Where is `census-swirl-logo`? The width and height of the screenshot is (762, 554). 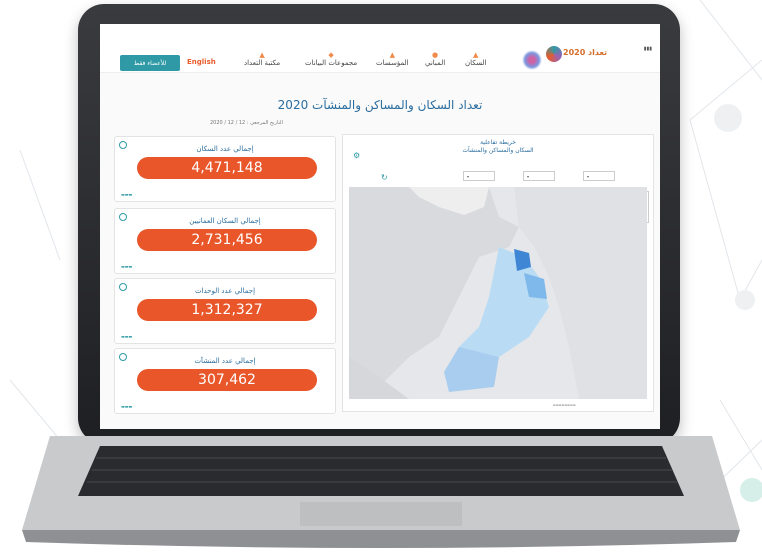
census-swirl-logo is located at coordinates (532, 60).